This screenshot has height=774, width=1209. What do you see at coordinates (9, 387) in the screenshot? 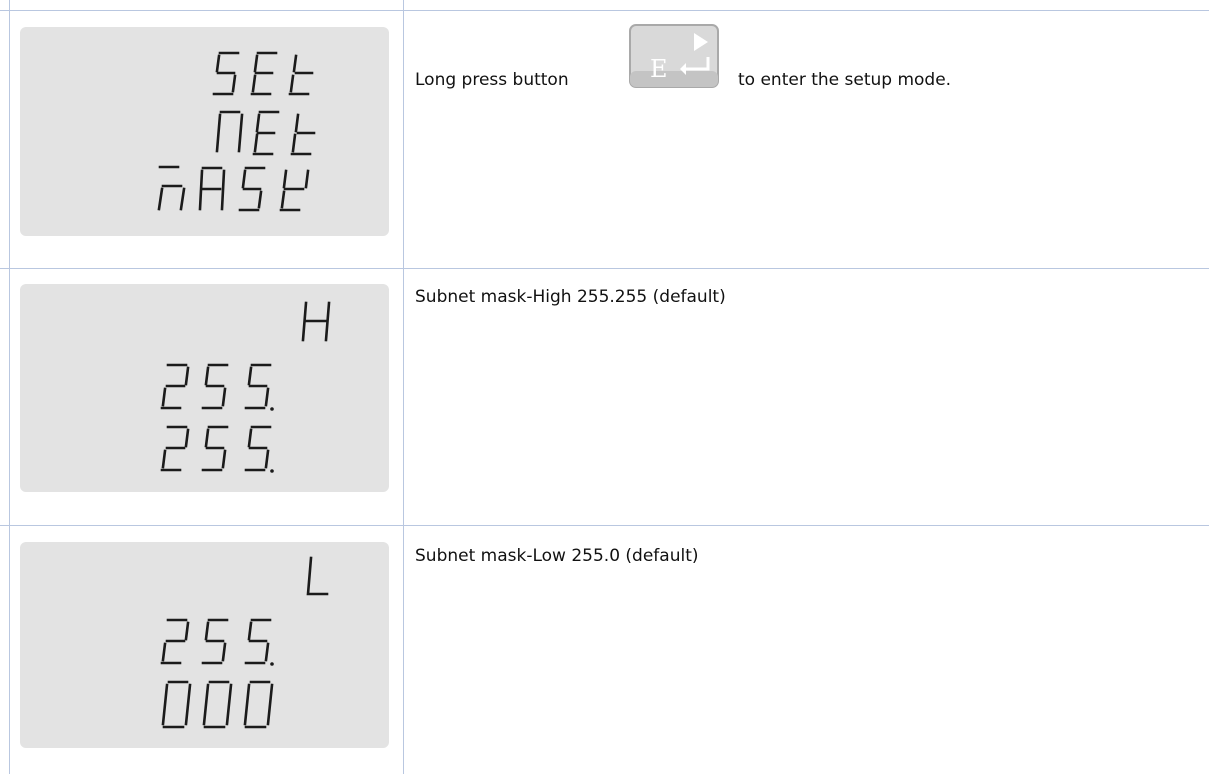
I see `table-left-border` at bounding box center [9, 387].